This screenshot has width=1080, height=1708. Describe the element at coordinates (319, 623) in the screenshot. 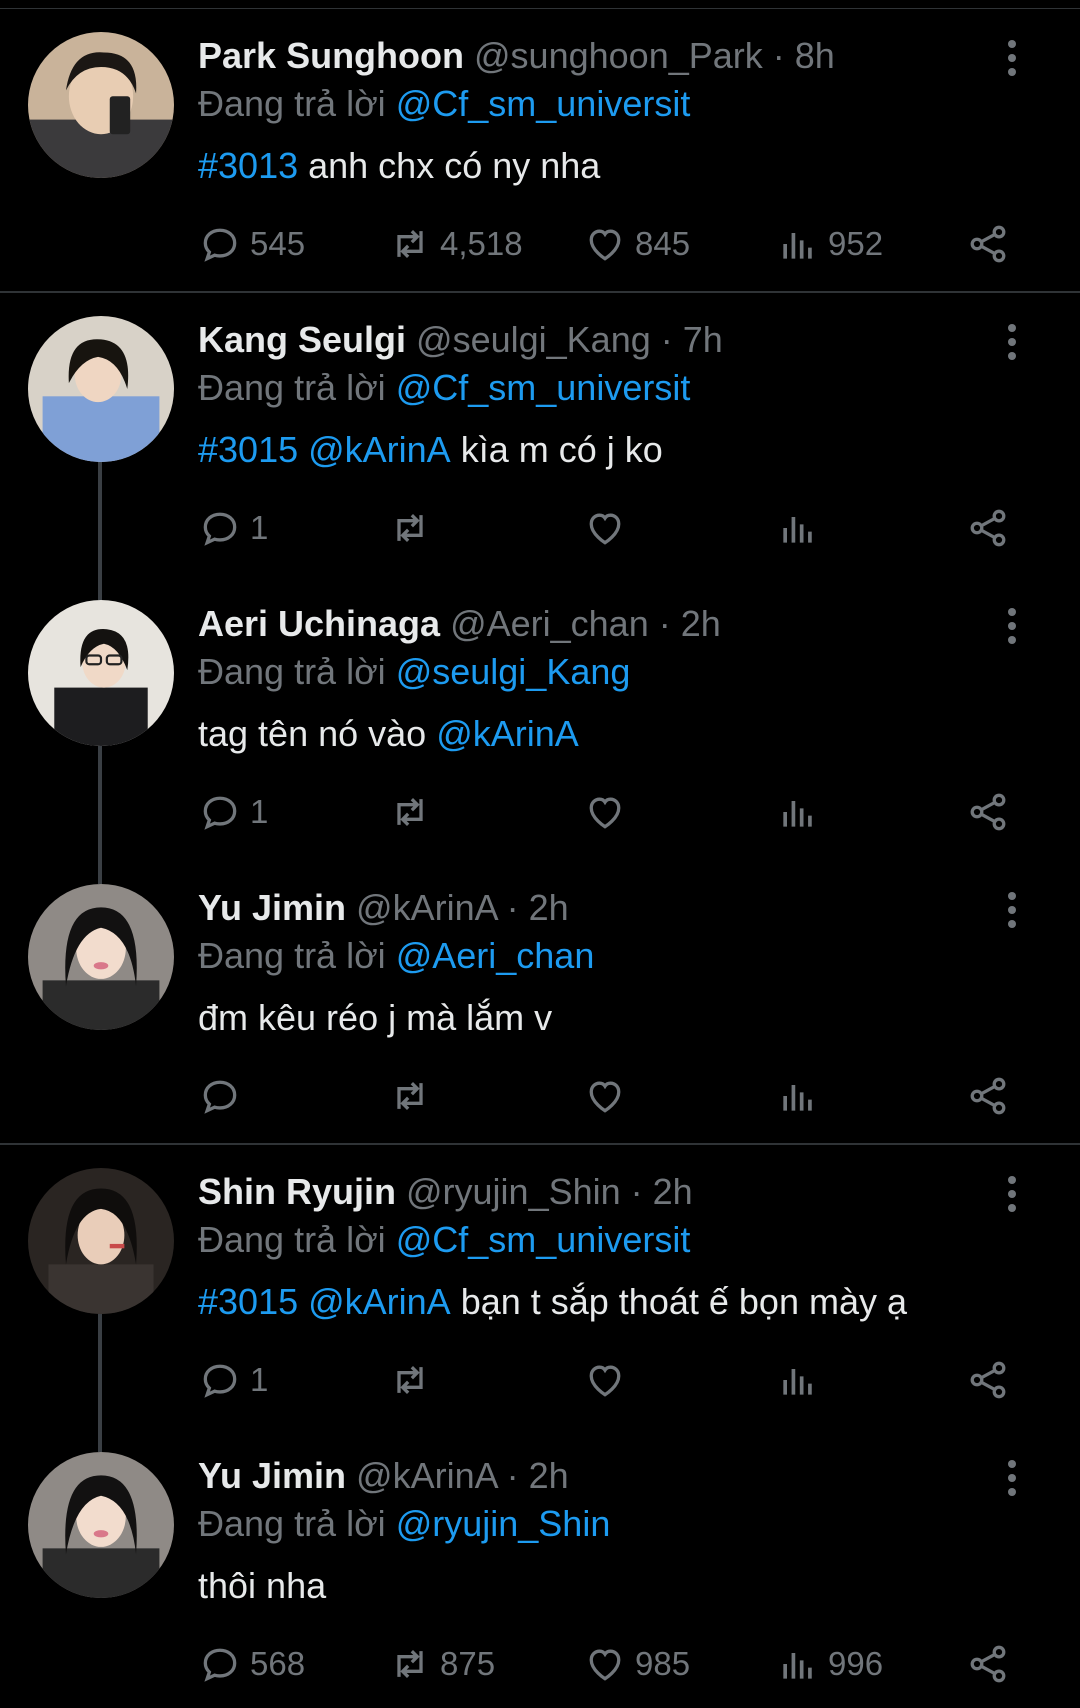

I see `author-name: Aeri Uchinaga` at that location.